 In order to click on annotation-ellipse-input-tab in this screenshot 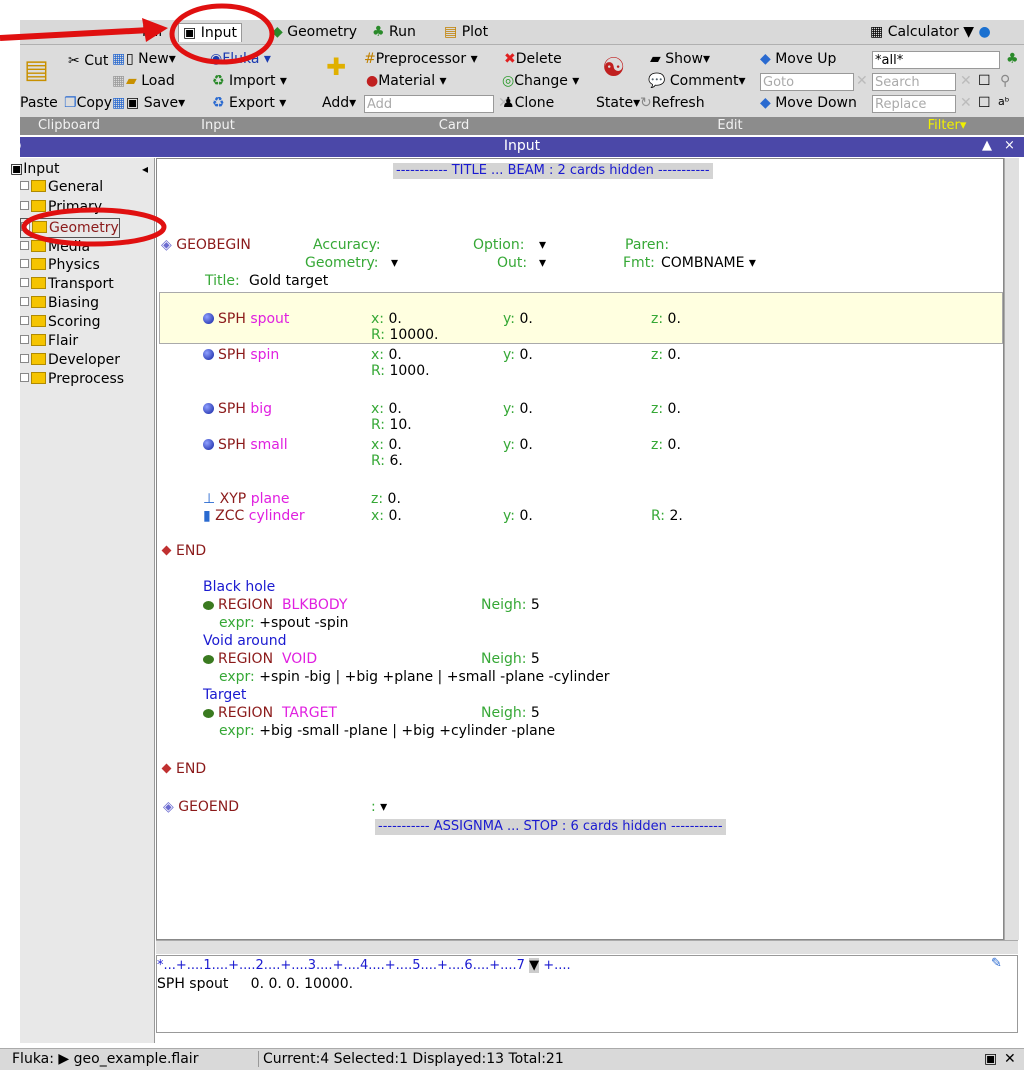, I will do `click(222, 34)`.